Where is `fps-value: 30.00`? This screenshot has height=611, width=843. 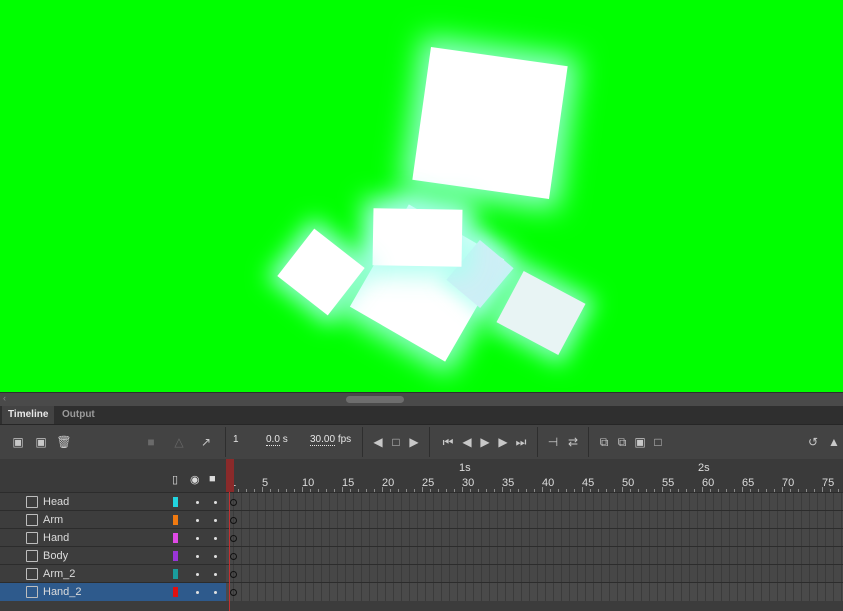
fps-value: 30.00 is located at coordinates (323, 440).